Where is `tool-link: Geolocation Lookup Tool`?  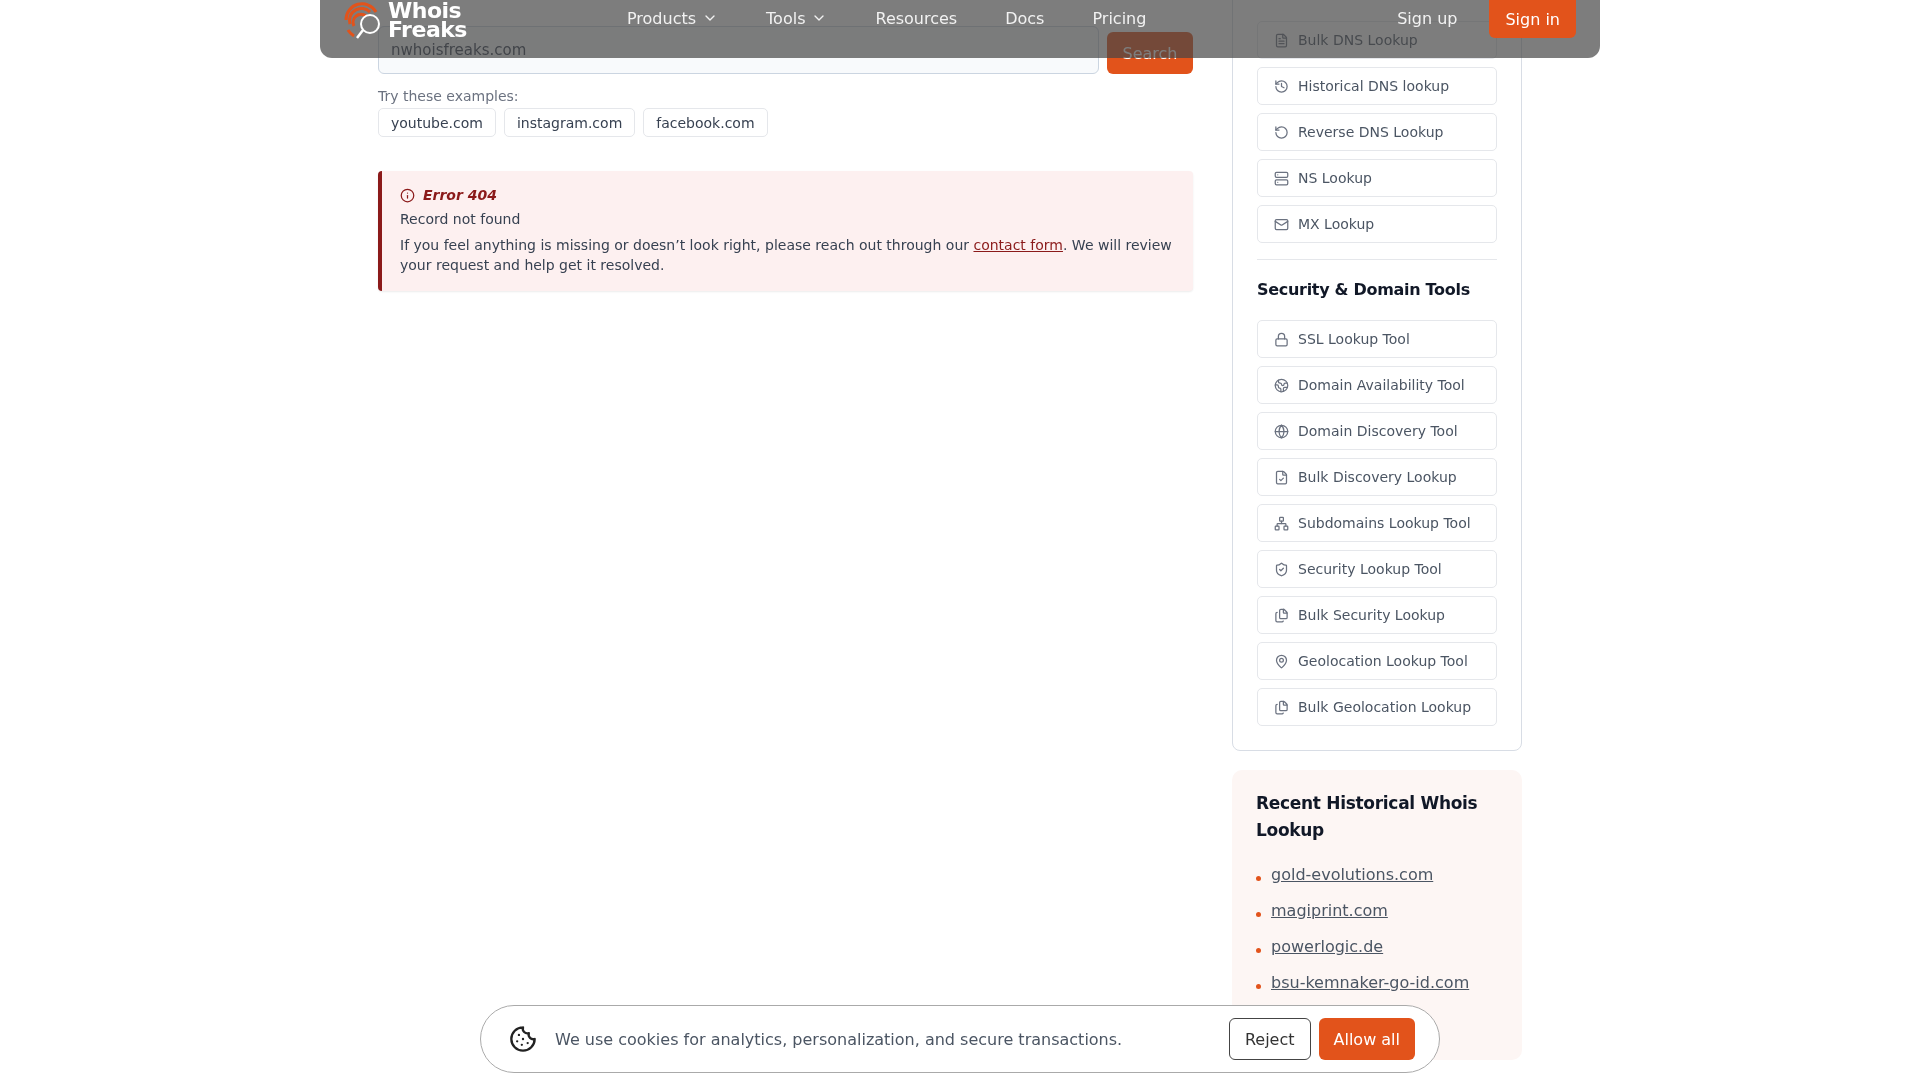
tool-link: Geolocation Lookup Tool is located at coordinates (1377, 661).